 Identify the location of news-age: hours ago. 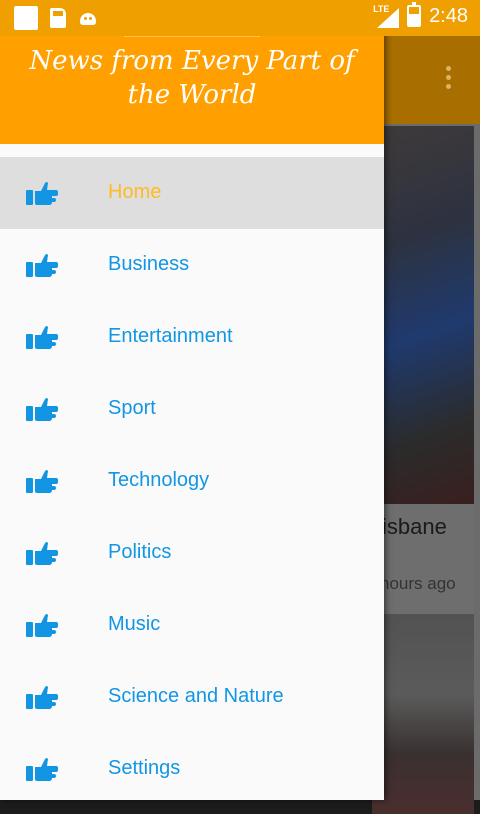
(418, 583).